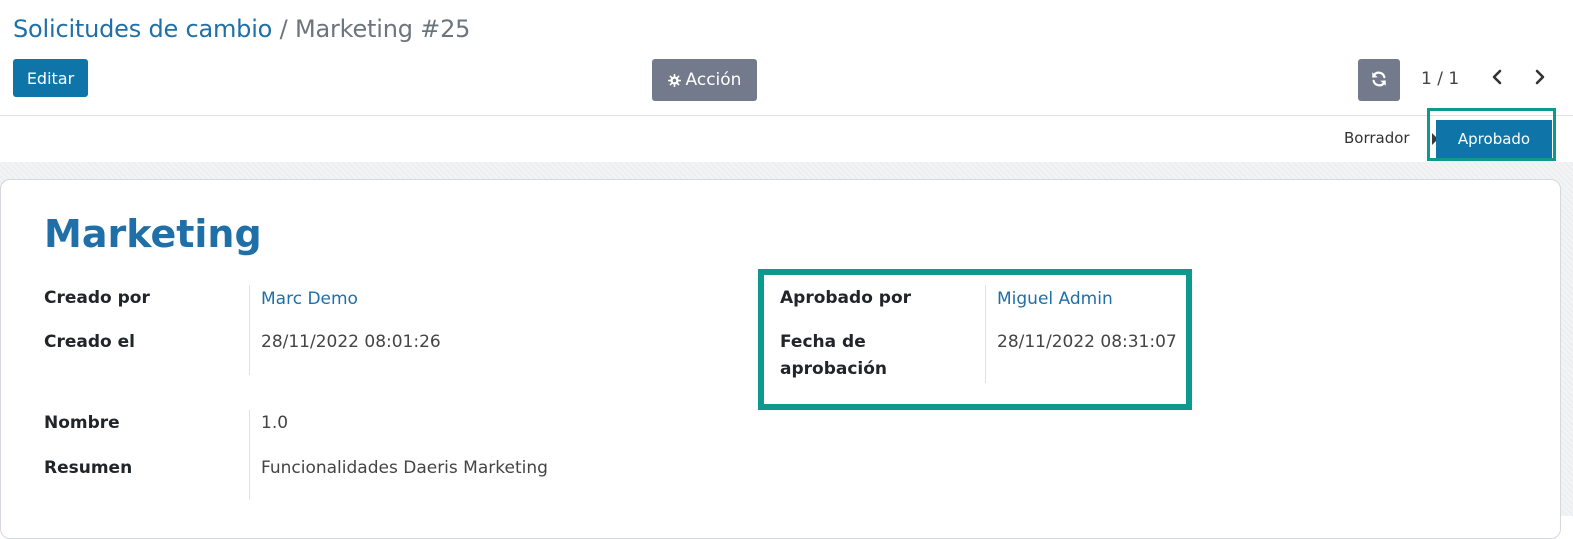  I want to click on summary-label: Resumen, so click(88, 468).